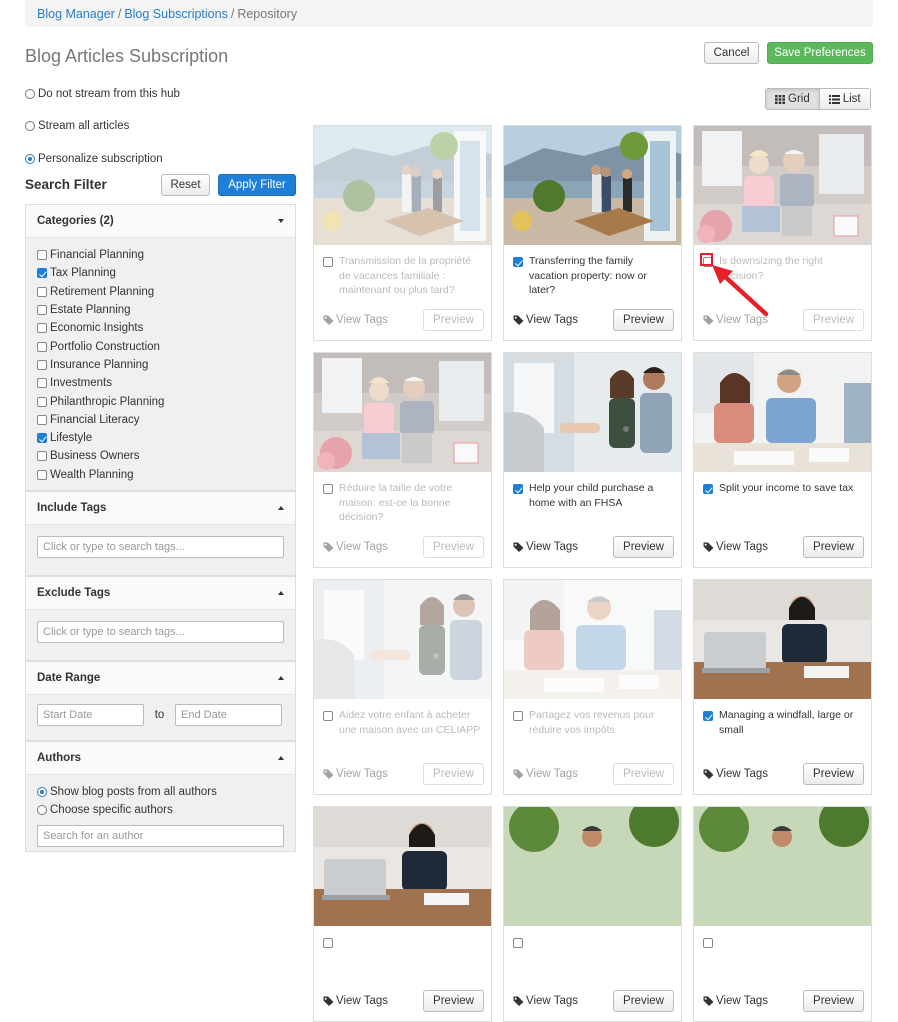  What do you see at coordinates (820, 53) in the screenshot?
I see `save-preferences-button: Save Preferences` at bounding box center [820, 53].